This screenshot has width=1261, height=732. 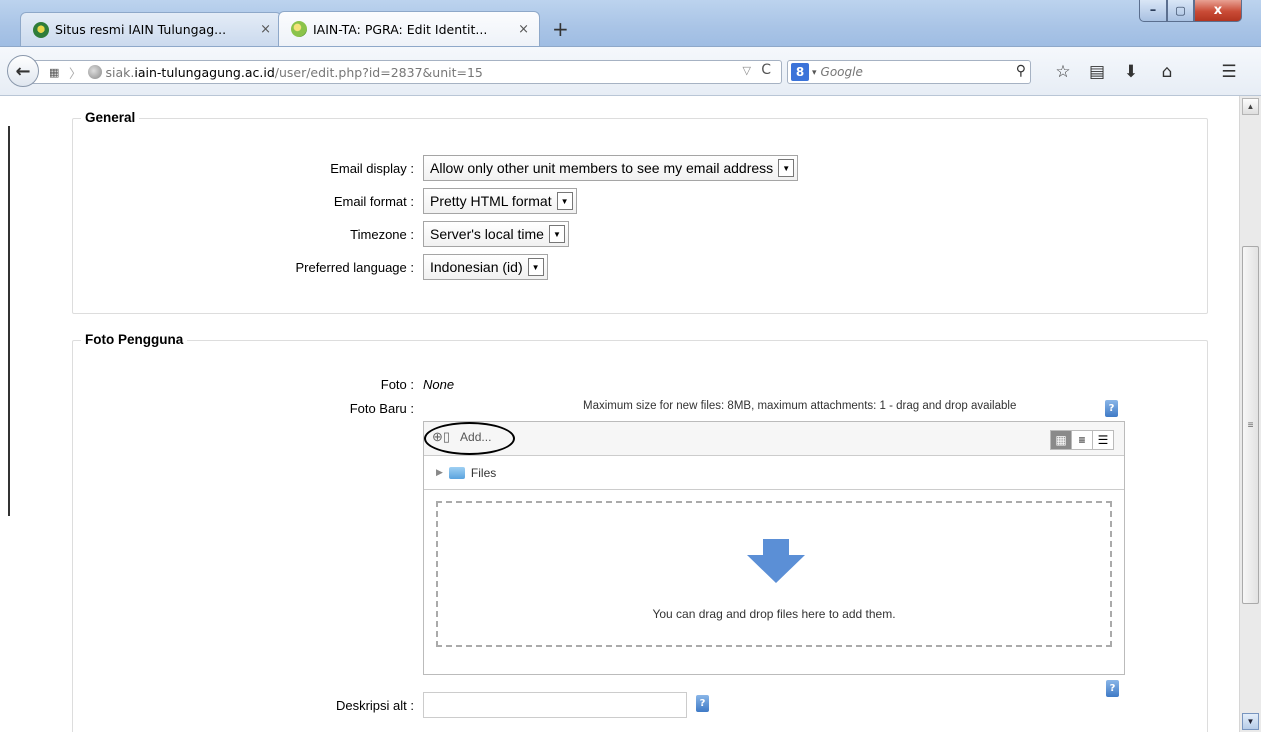 What do you see at coordinates (476, 267) in the screenshot?
I see `preferred-language-value: Indonesian (id)` at bounding box center [476, 267].